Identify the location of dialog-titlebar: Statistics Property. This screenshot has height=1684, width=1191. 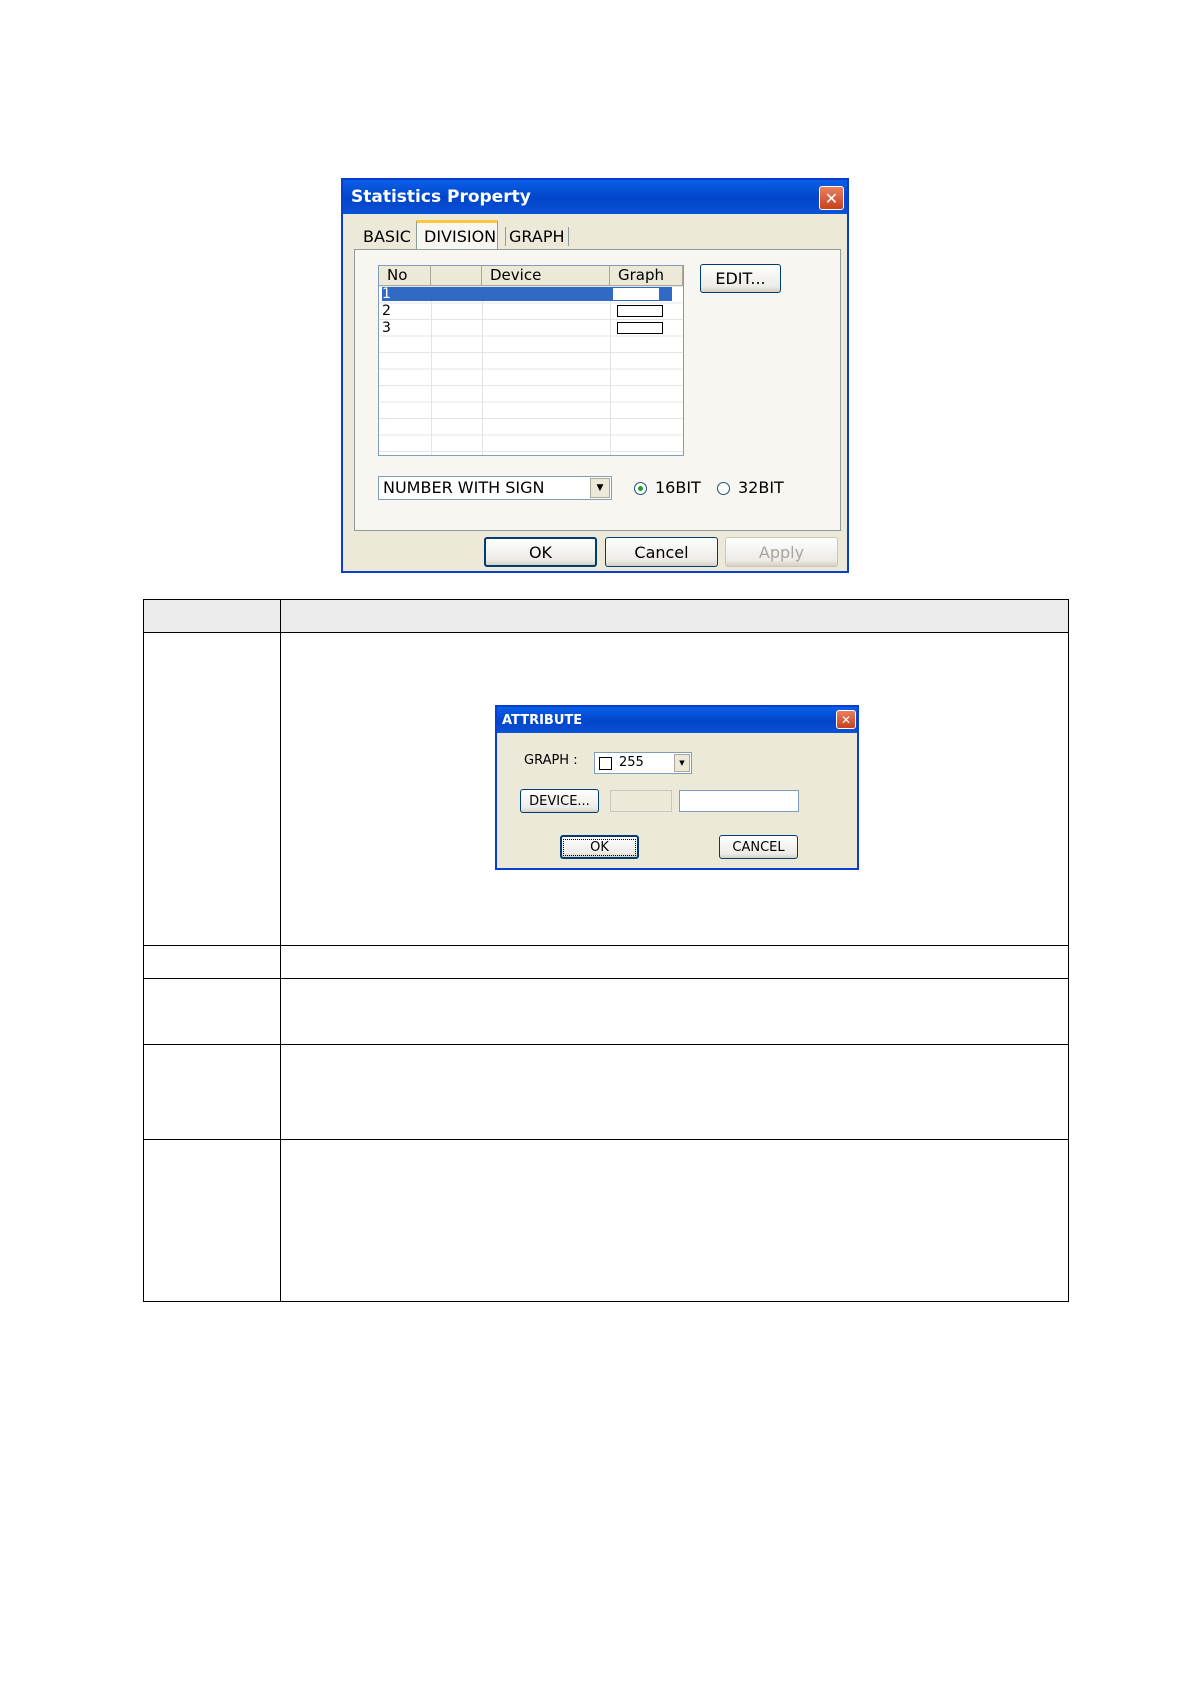
(595, 197).